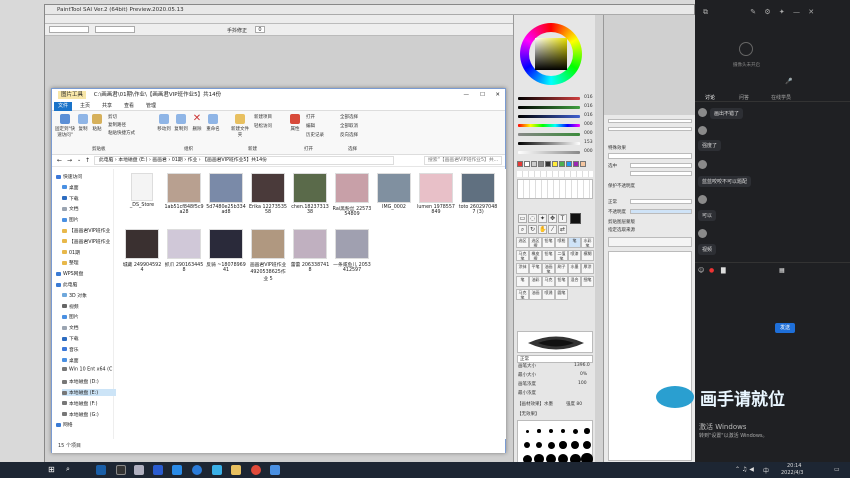 The height and width of the screenshot is (478, 850). What do you see at coordinates (64, 424) in the screenshot?
I see `sidebar-item: 网络` at bounding box center [64, 424].